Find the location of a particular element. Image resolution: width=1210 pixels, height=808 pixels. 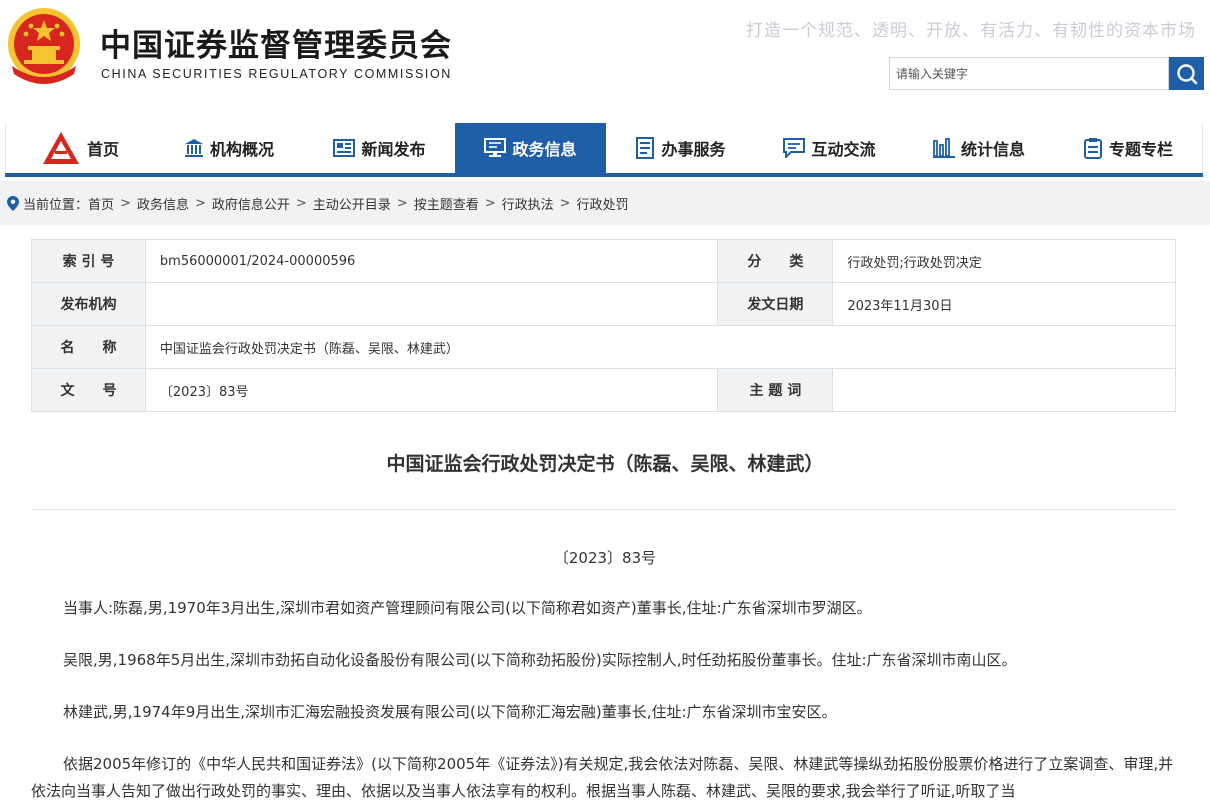

nav-home: 首页 is located at coordinates (80, 148).